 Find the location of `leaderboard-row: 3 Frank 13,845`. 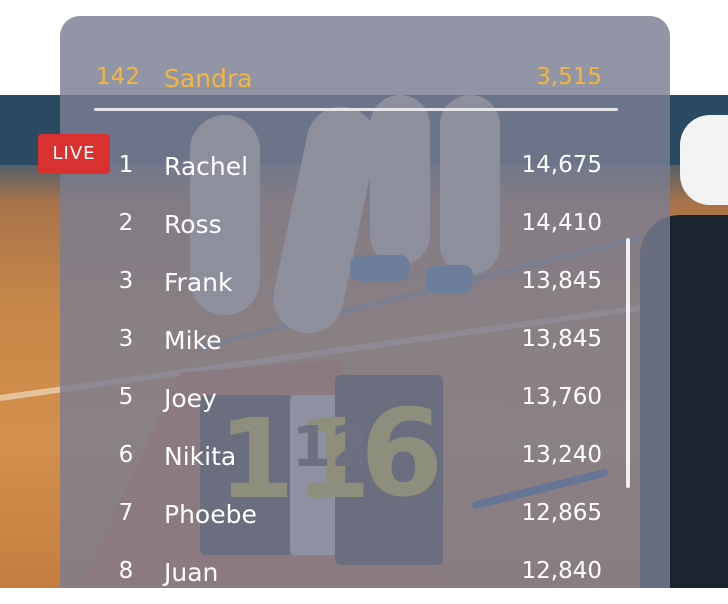

leaderboard-row: 3 Frank 13,845 is located at coordinates (365, 285).